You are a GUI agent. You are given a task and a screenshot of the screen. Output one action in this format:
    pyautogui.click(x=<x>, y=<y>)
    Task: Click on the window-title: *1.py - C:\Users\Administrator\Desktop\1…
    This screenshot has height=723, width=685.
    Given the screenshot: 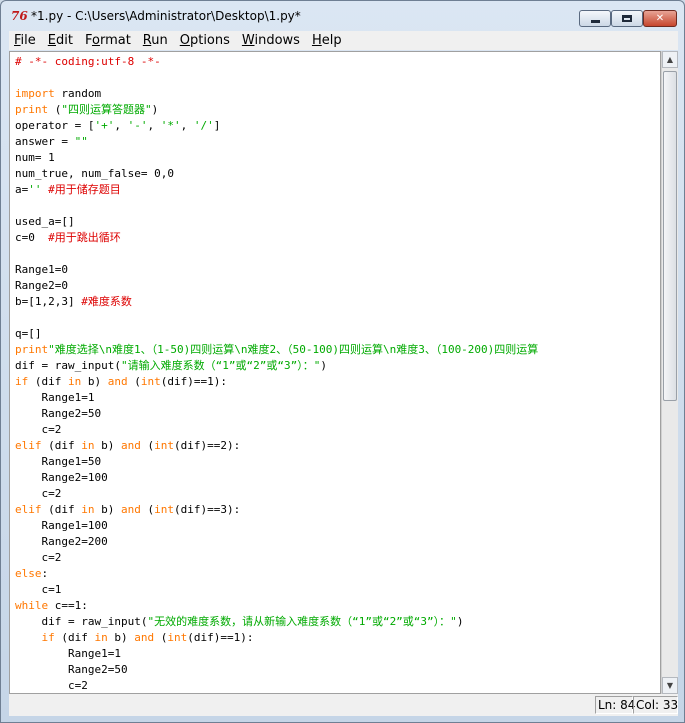 What is the action you would take?
    pyautogui.click(x=166, y=16)
    